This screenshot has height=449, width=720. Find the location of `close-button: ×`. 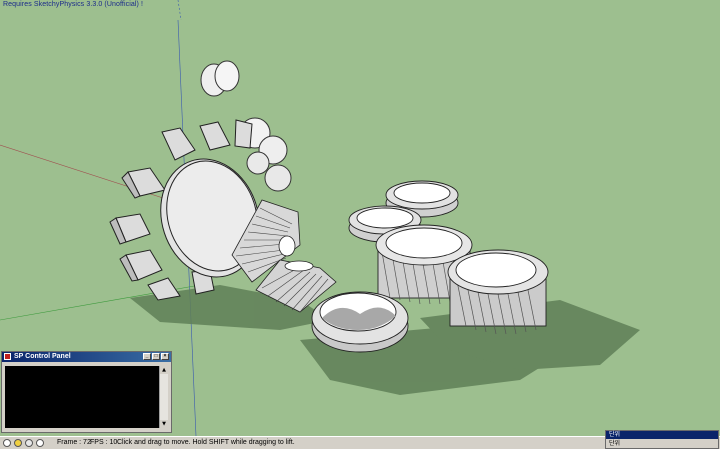

close-button: × is located at coordinates (165, 356).